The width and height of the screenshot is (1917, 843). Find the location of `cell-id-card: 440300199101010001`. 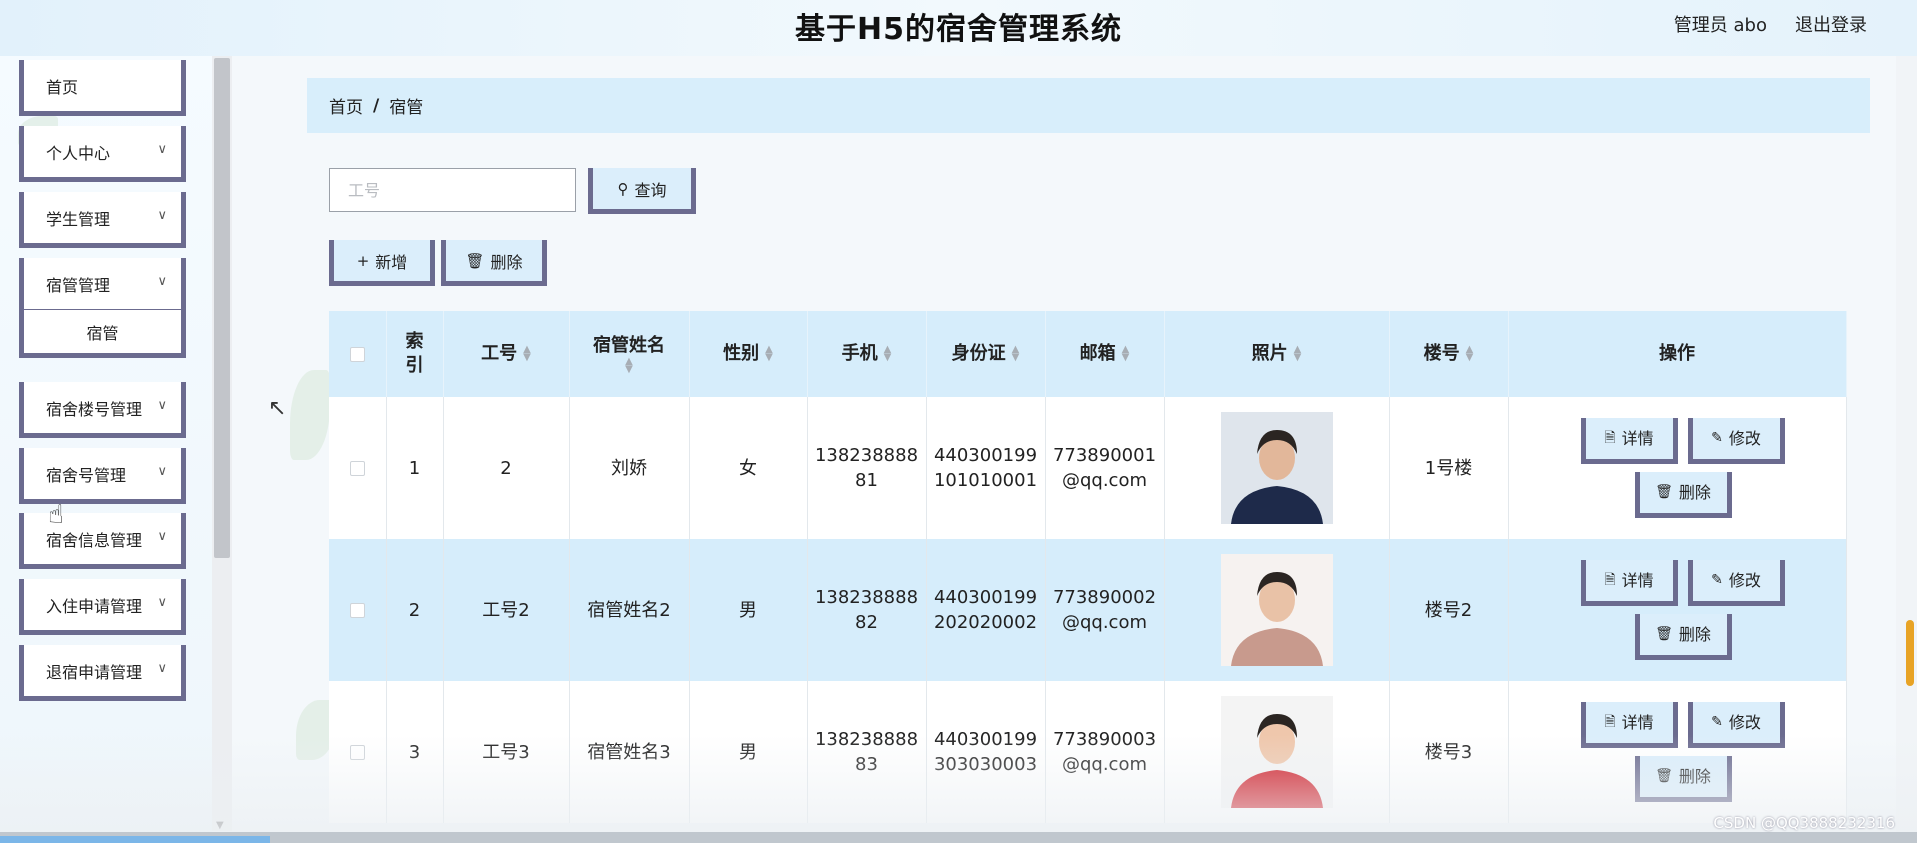

cell-id-card: 440300199101010001 is located at coordinates (986, 468).